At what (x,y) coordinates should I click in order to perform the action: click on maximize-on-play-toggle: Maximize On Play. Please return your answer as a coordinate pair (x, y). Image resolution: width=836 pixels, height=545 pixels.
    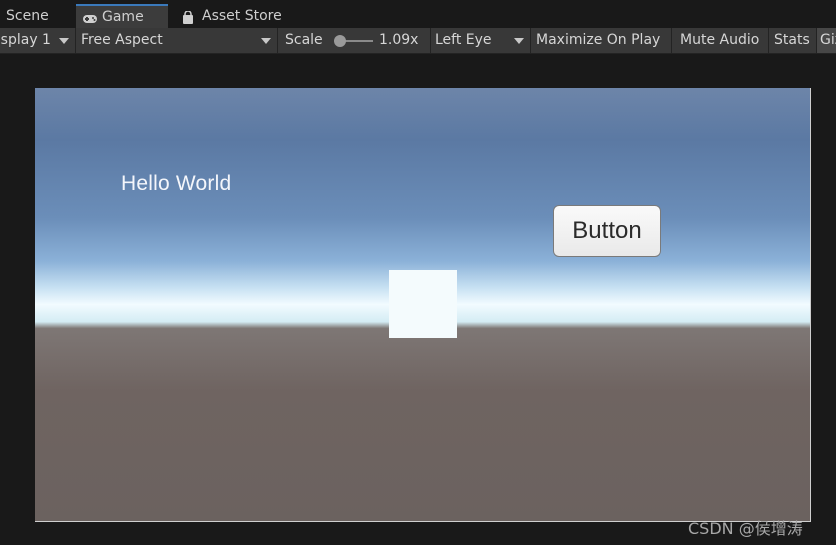
    Looking at the image, I should click on (601, 40).